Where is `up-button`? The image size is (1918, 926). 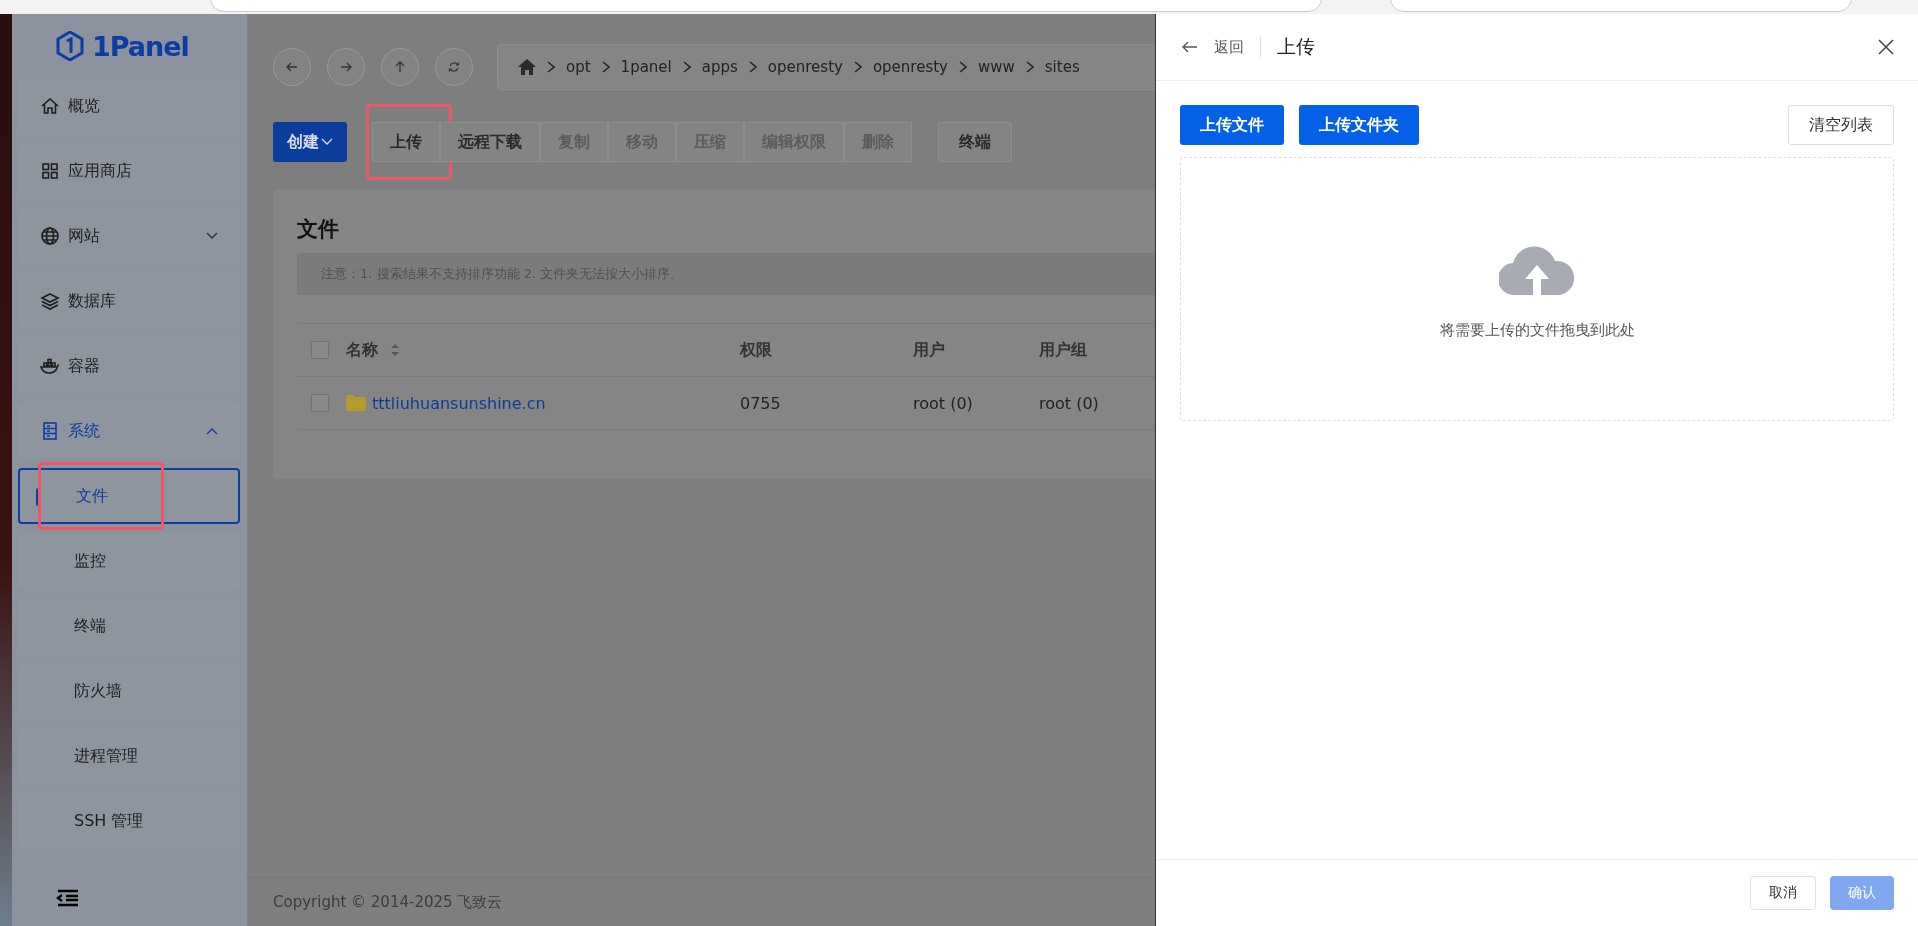 up-button is located at coordinates (400, 67).